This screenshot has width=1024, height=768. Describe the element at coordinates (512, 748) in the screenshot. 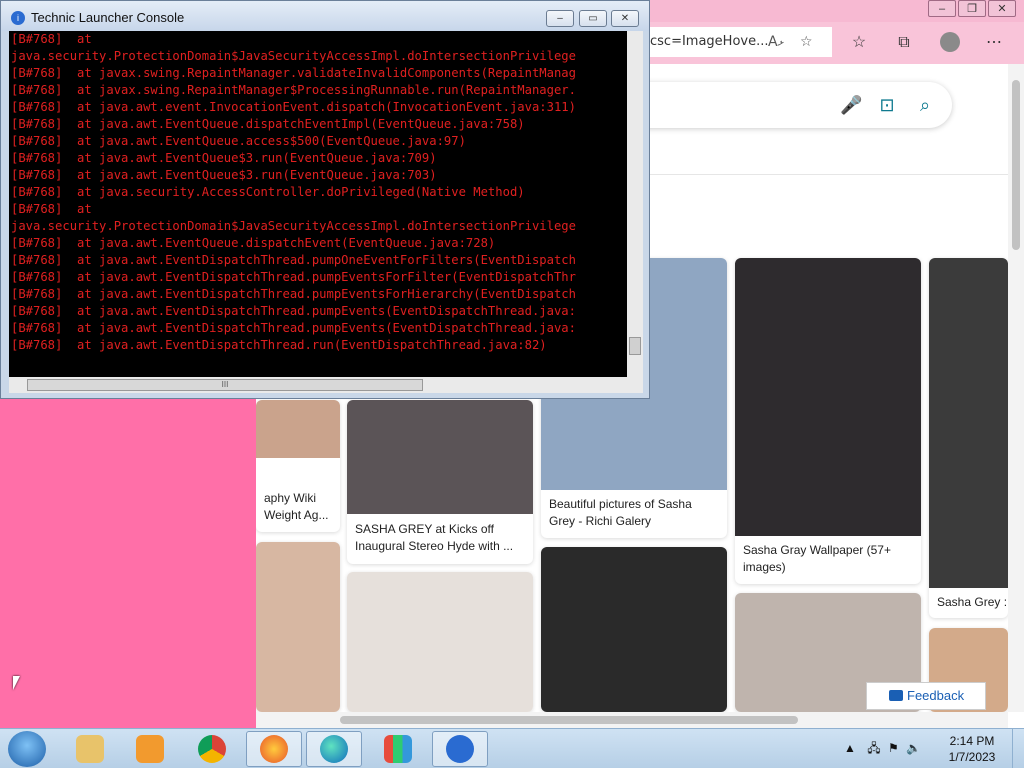

I see `taskbar: ▲ 🖧 ⚑ 🔈 2:14 PM 1/7/2023` at that location.